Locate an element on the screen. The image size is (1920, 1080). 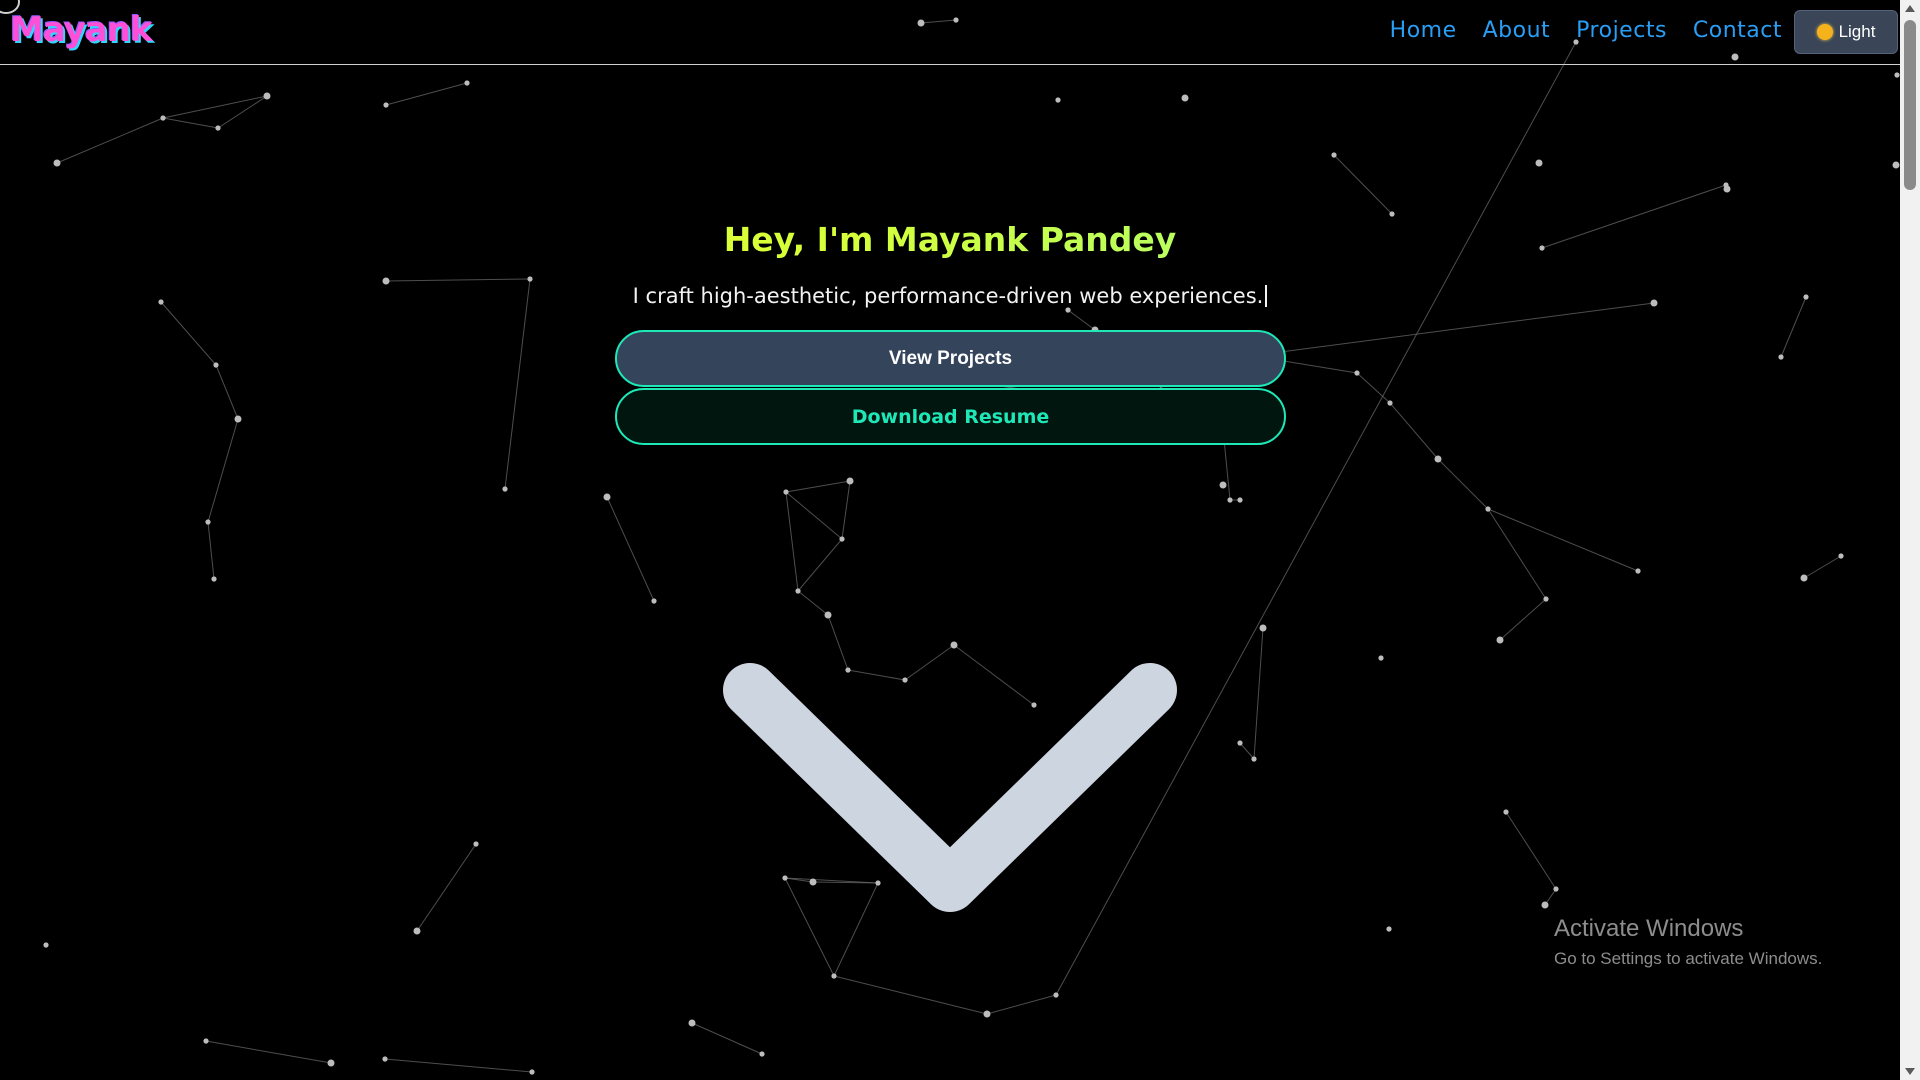
nav-contact-link: Contact is located at coordinates (1737, 30).